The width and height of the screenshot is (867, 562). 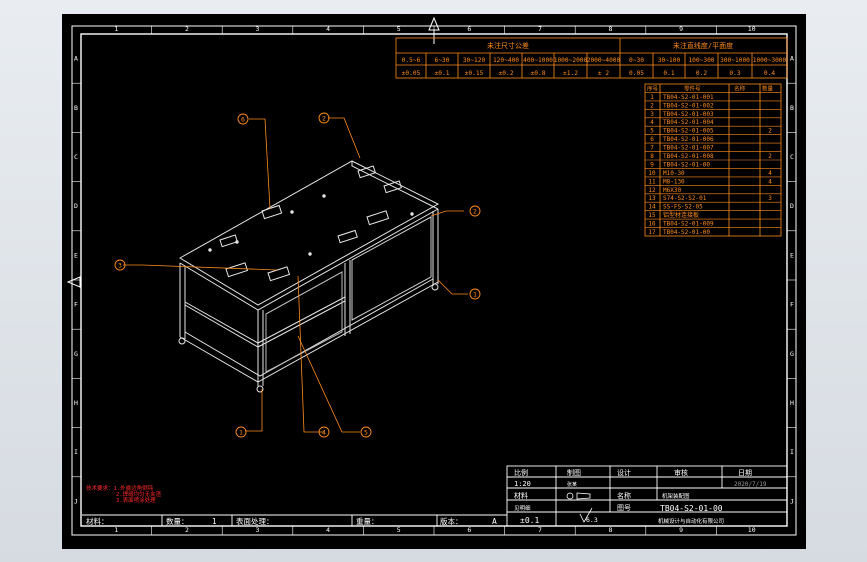 I want to click on grid-row-label: J, so click(x=76, y=501).